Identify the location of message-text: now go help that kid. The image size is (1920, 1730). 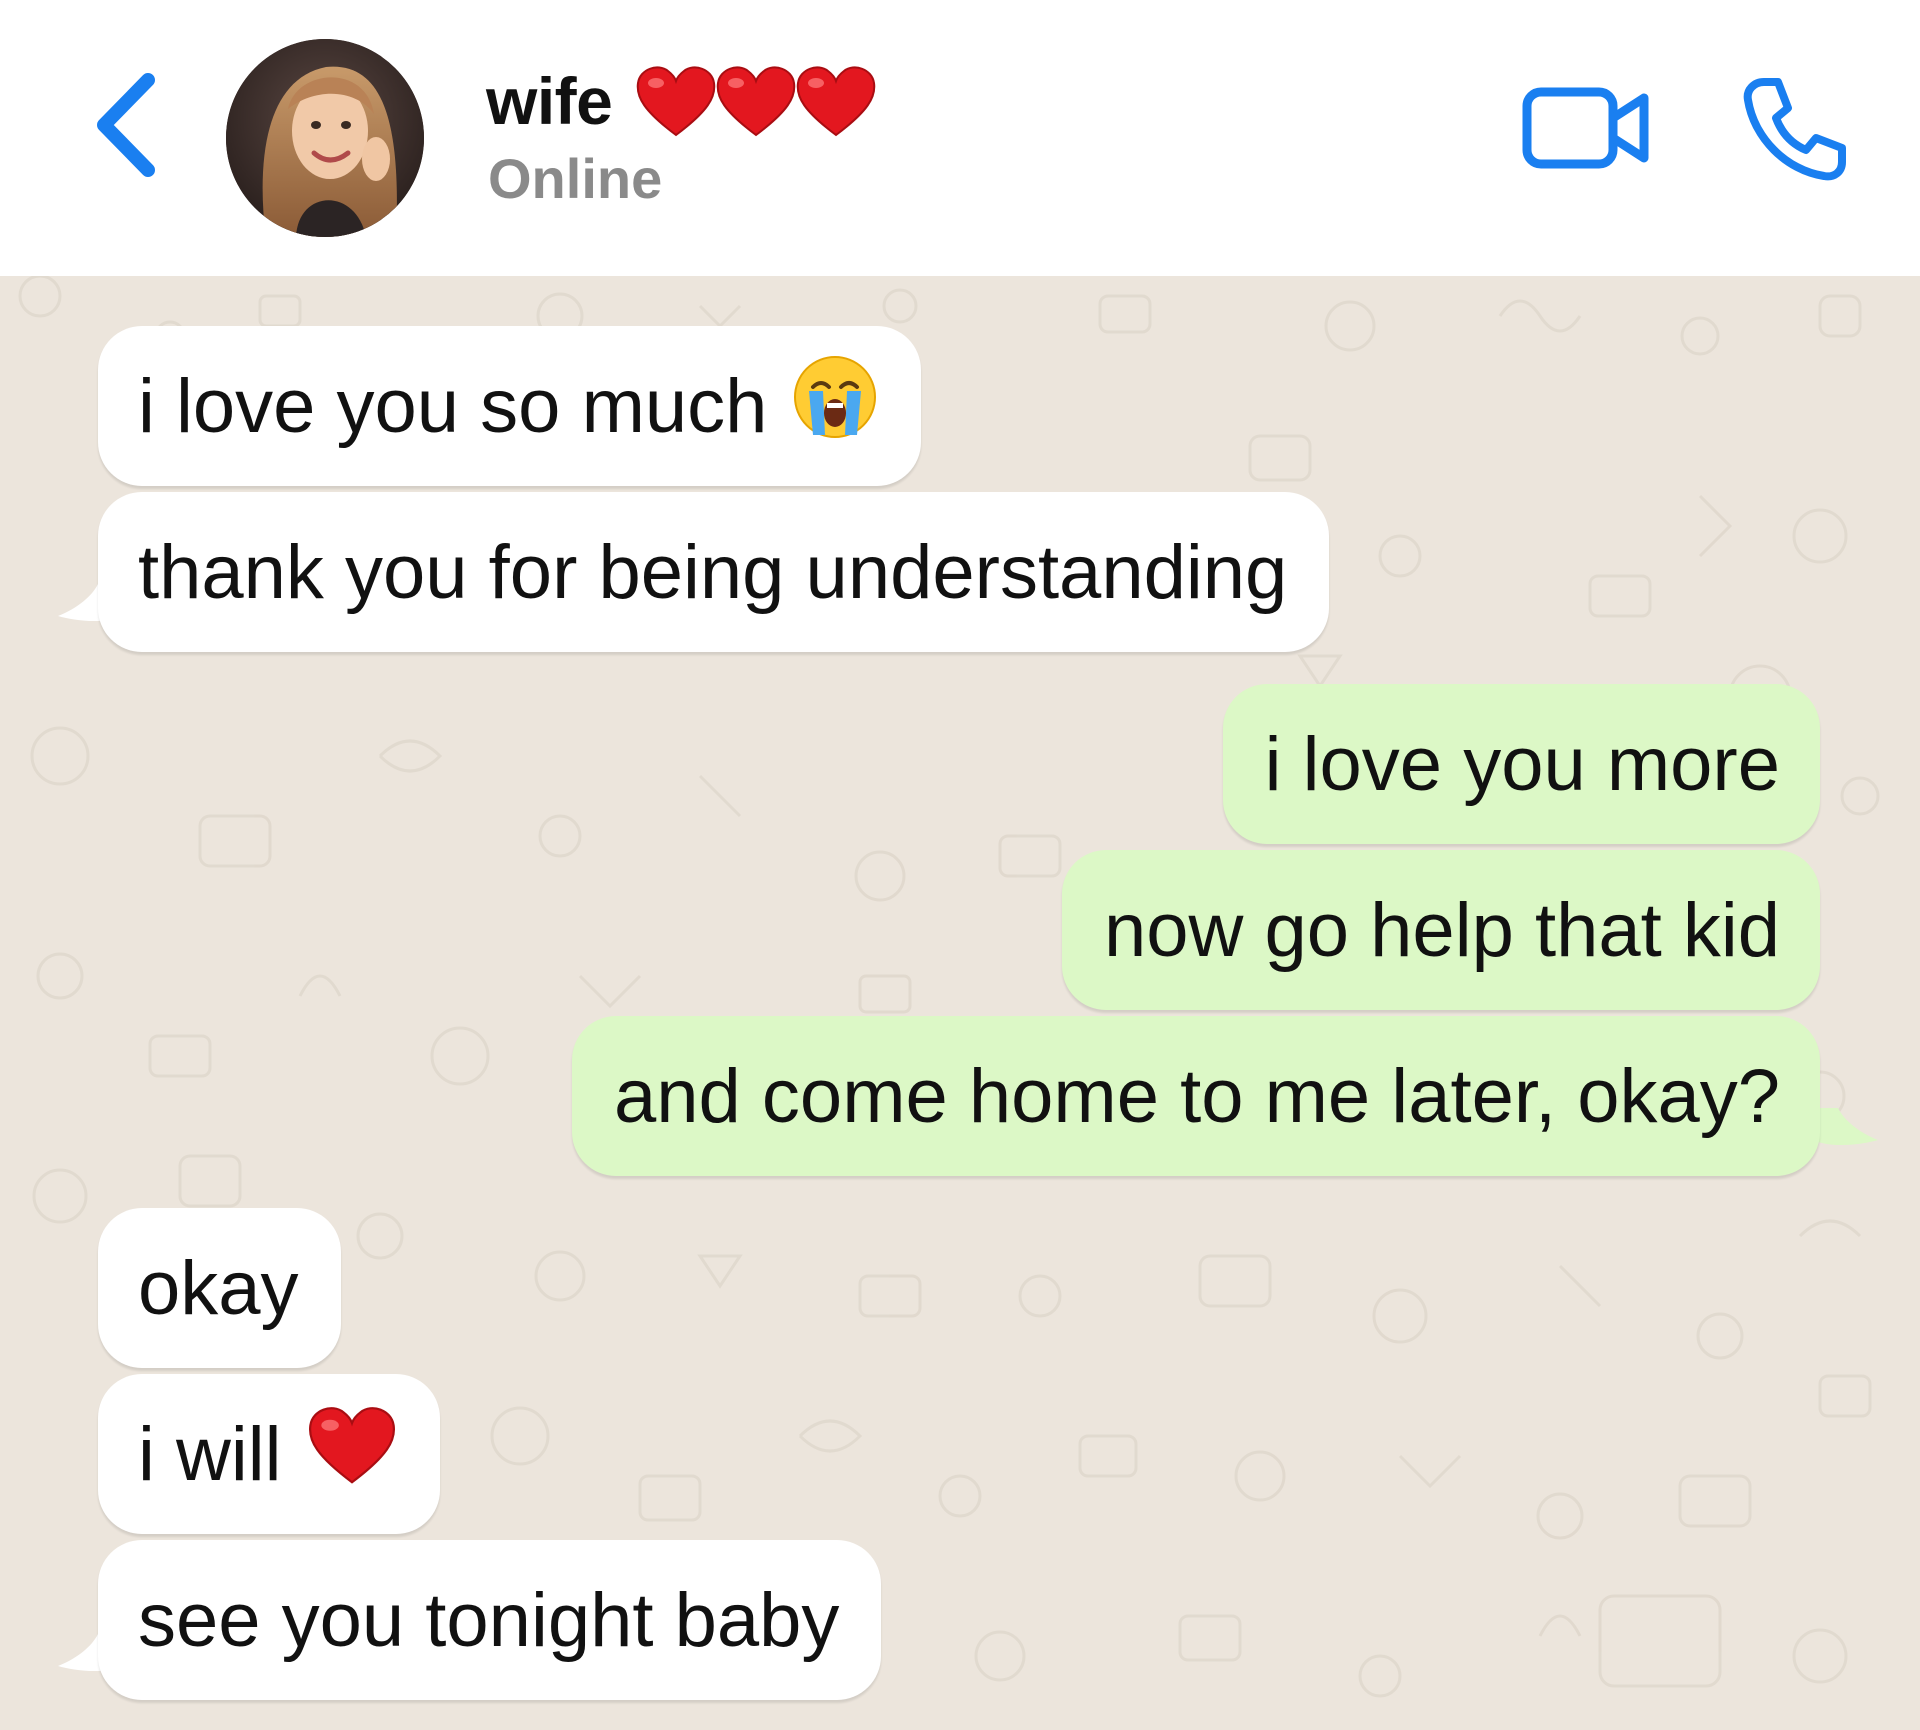
(1441, 930).